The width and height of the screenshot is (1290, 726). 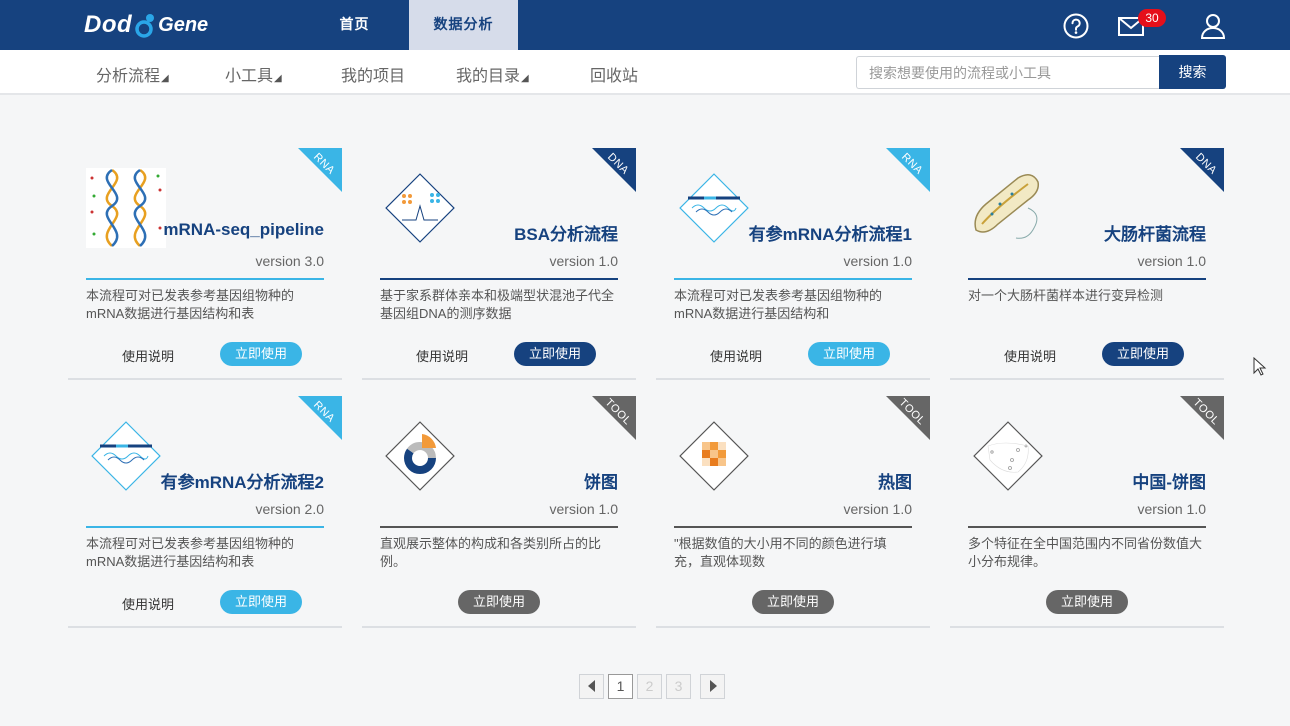 What do you see at coordinates (714, 456) in the screenshot?
I see `heatmap-icon` at bounding box center [714, 456].